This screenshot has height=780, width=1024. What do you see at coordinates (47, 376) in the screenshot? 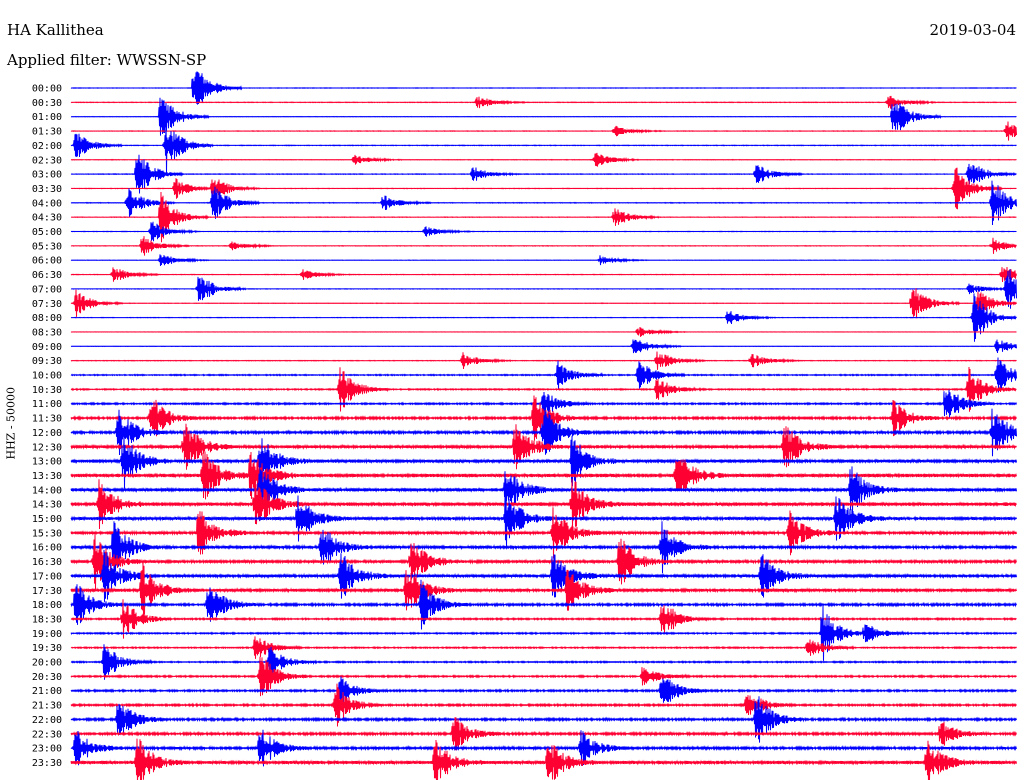
I see `time-tick-label: 10:00` at bounding box center [47, 376].